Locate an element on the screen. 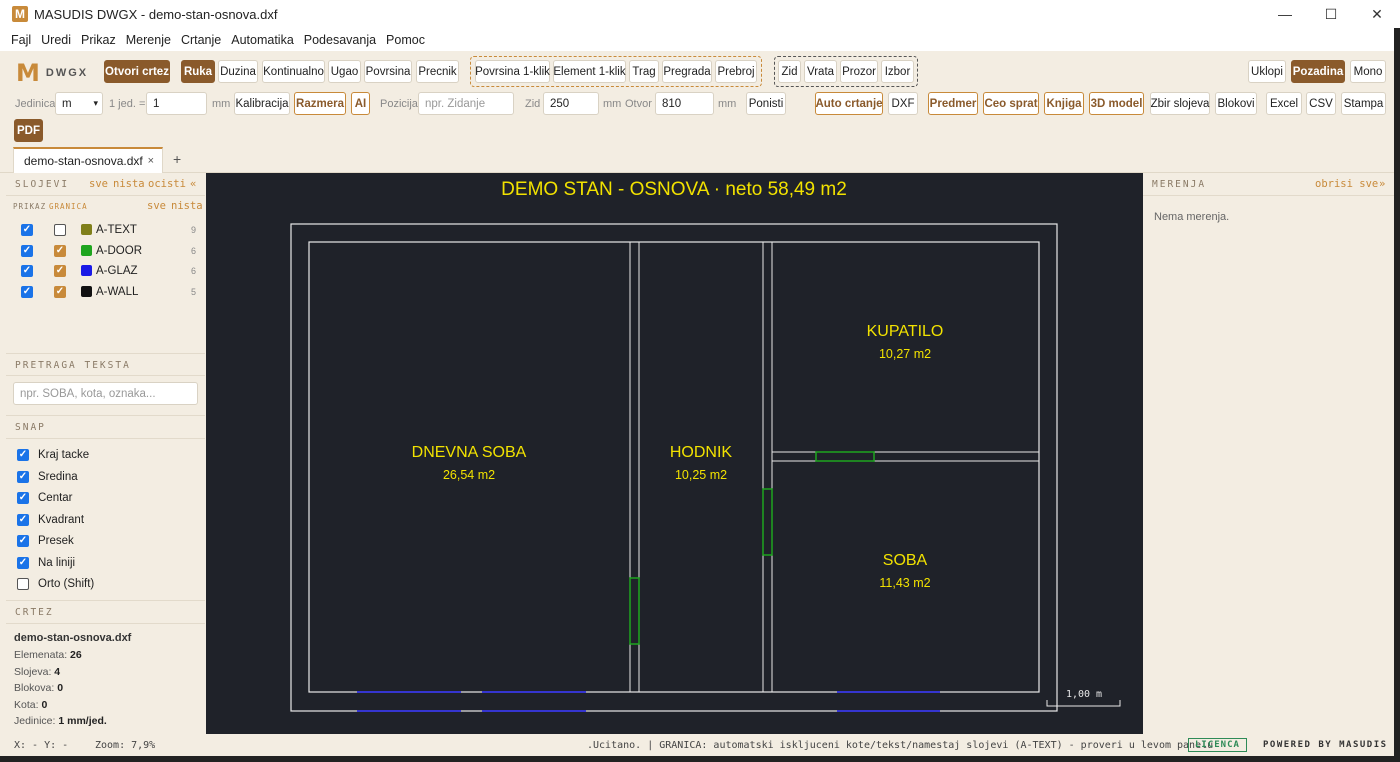  excel-button: Excel is located at coordinates (1284, 103).